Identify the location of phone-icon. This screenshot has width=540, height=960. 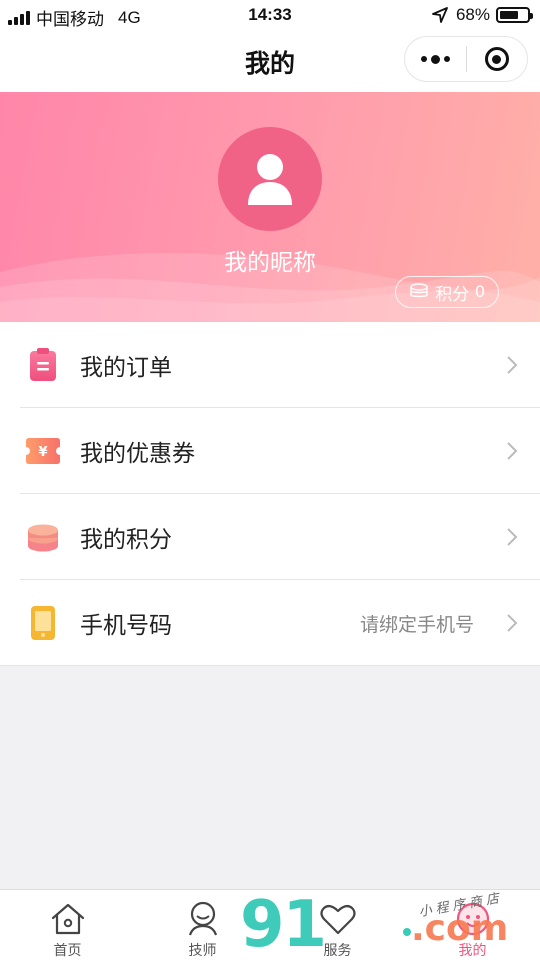
(43, 623).